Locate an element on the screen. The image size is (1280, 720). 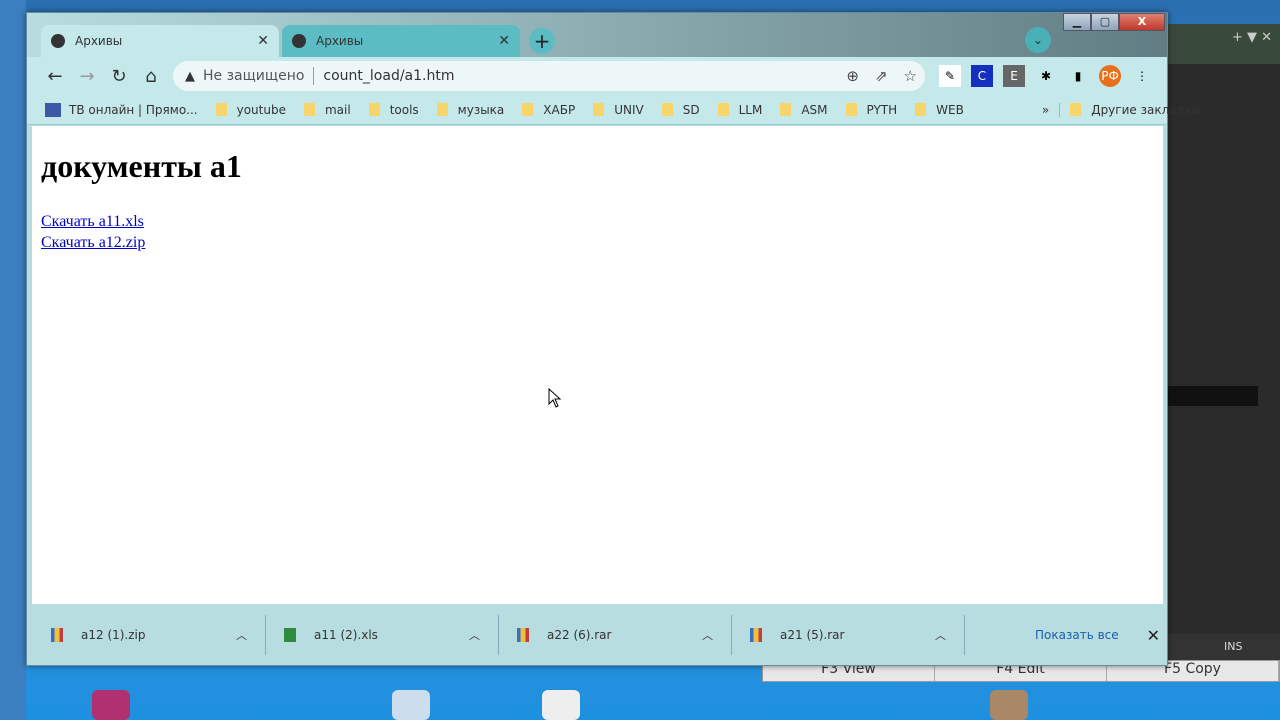
record-app-icon is located at coordinates (561, 705).